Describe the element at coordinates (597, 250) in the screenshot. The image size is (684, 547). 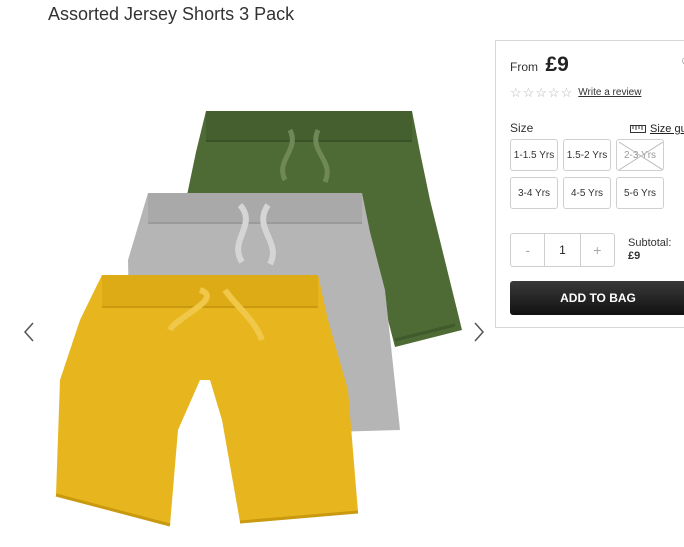
I see `quantity-increase-button: +` at that location.